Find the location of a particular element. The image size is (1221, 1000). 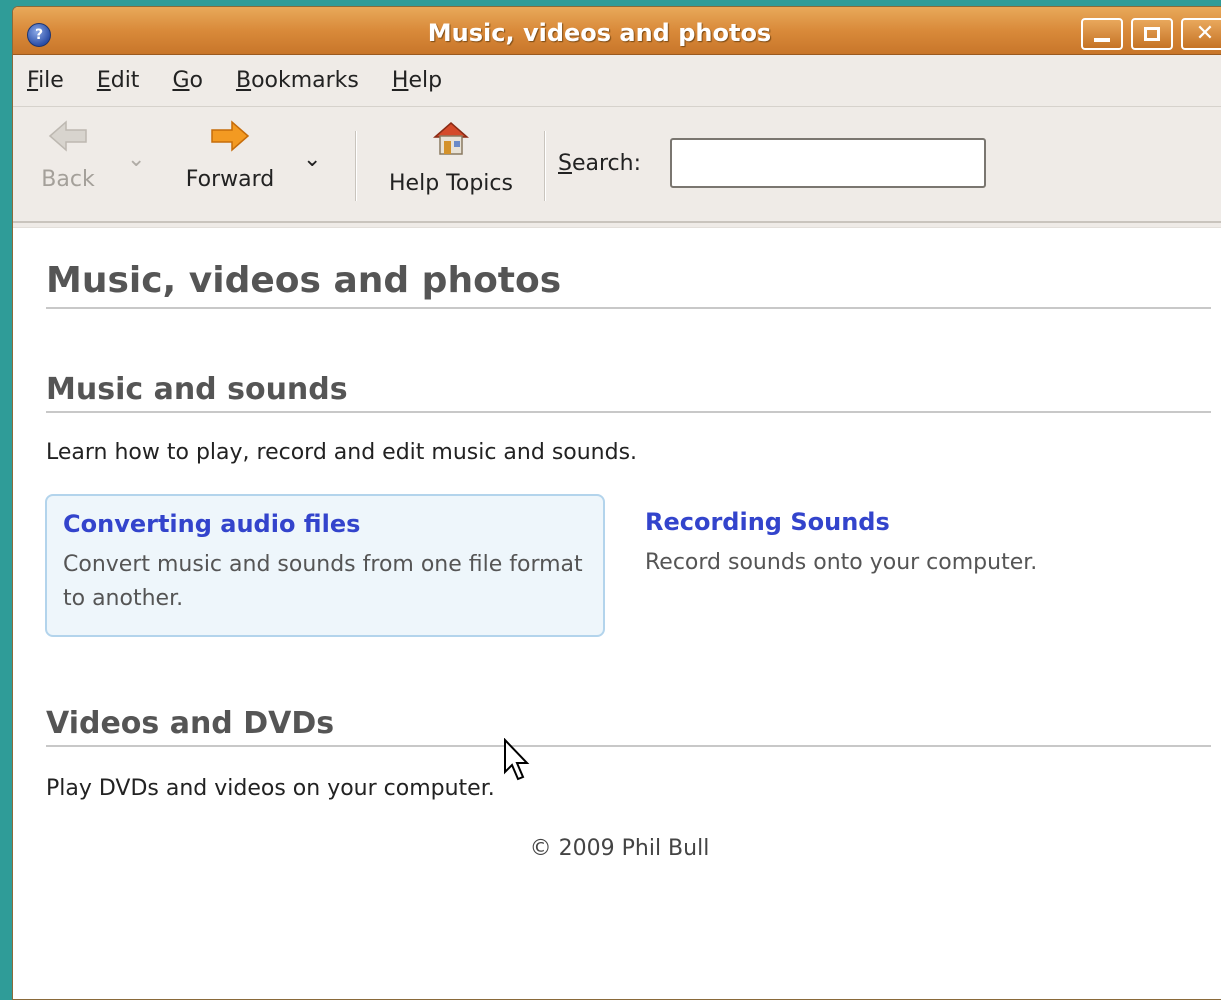

close-button: ✕ is located at coordinates (1201, 34).